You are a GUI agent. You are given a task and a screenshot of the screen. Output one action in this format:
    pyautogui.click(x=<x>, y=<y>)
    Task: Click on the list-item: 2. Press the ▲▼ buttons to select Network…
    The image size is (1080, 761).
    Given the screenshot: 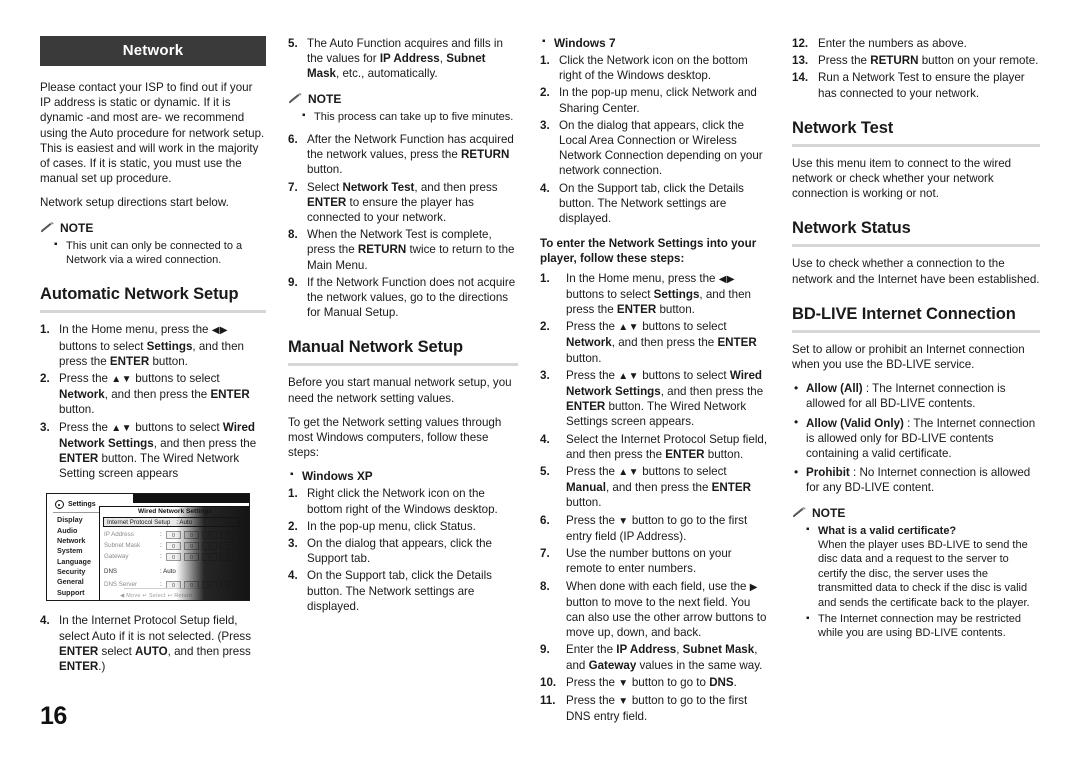 What is the action you would take?
    pyautogui.click(x=655, y=342)
    